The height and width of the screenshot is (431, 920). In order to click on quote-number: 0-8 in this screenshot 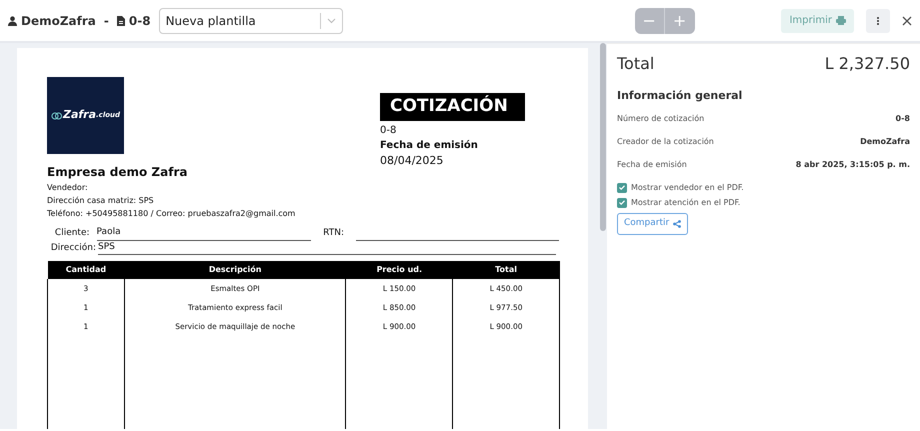, I will do `click(389, 131)`.